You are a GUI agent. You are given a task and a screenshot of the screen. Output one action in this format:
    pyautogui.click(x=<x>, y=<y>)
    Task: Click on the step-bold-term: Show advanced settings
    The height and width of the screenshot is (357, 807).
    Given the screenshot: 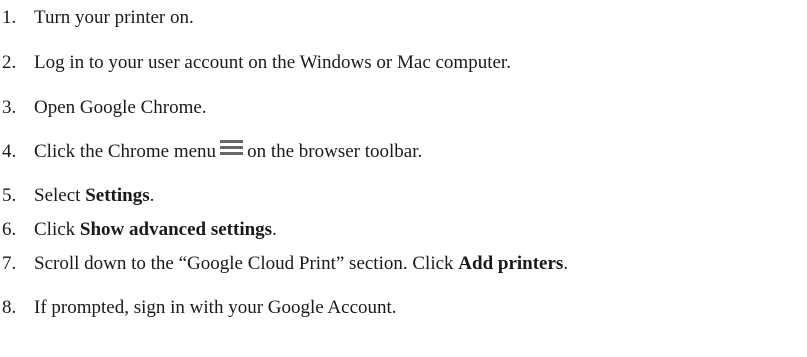 What is the action you would take?
    pyautogui.click(x=176, y=229)
    